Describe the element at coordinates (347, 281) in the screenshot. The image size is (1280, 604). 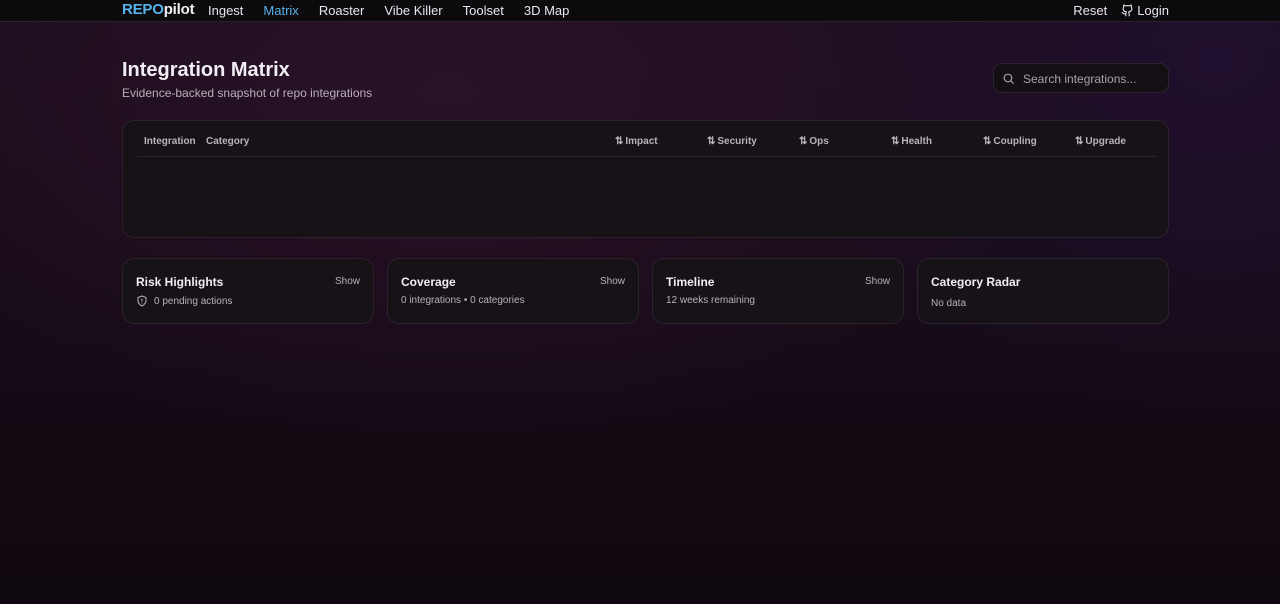
I see `risk-show-button: Show` at that location.